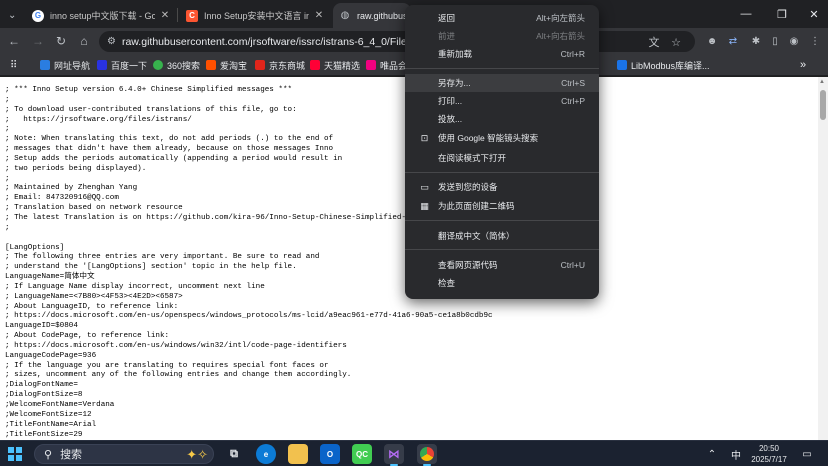  I want to click on tab-search-button: ⌄, so click(13, 15).